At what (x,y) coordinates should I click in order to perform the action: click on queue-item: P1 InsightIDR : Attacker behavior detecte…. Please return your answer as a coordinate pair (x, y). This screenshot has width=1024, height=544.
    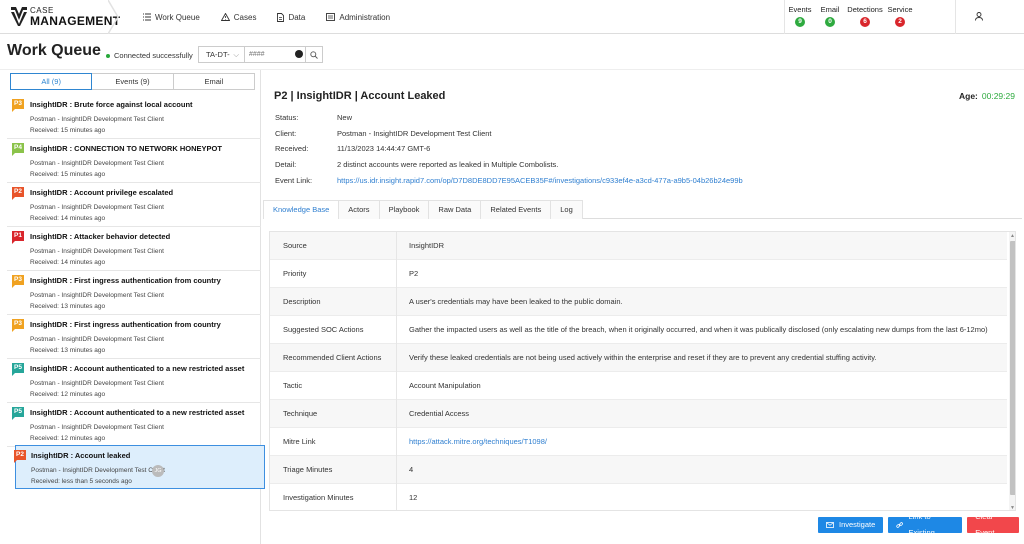
    Looking at the image, I should click on (134, 249).